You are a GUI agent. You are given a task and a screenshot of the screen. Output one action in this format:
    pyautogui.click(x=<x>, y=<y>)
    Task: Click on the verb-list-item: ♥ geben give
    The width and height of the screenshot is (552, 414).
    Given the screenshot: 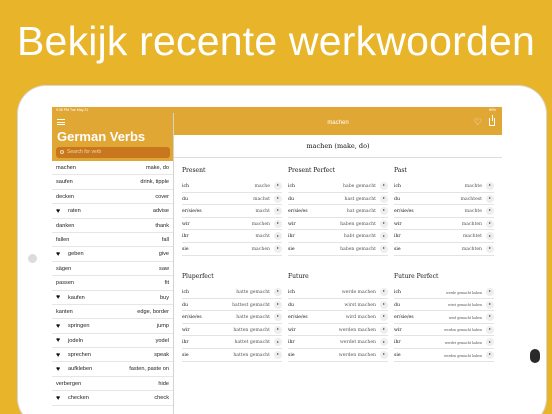 What is the action you would take?
    pyautogui.click(x=112, y=254)
    